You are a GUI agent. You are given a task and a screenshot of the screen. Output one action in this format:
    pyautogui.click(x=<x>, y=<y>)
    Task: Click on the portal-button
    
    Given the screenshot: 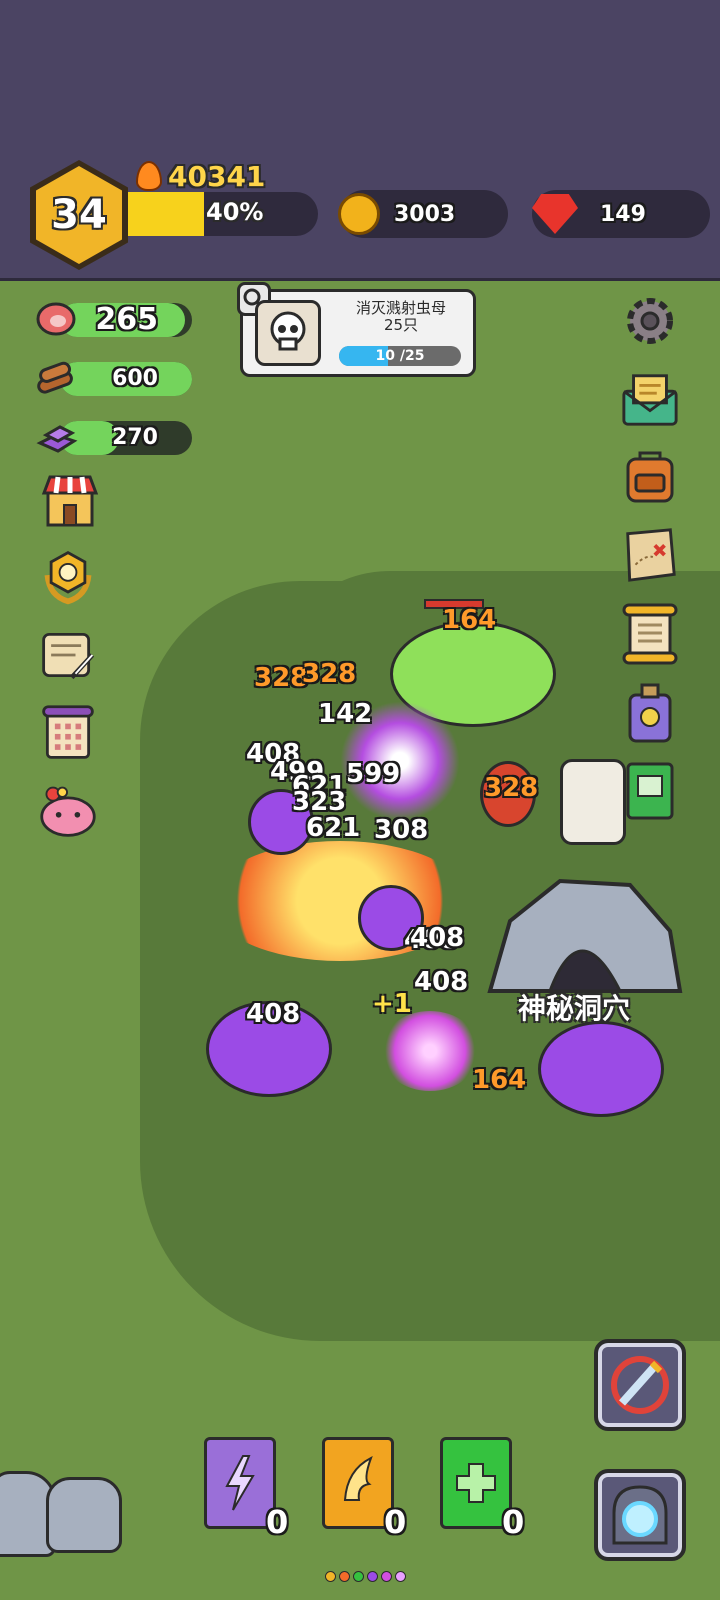 What is the action you would take?
    pyautogui.click(x=640, y=1515)
    